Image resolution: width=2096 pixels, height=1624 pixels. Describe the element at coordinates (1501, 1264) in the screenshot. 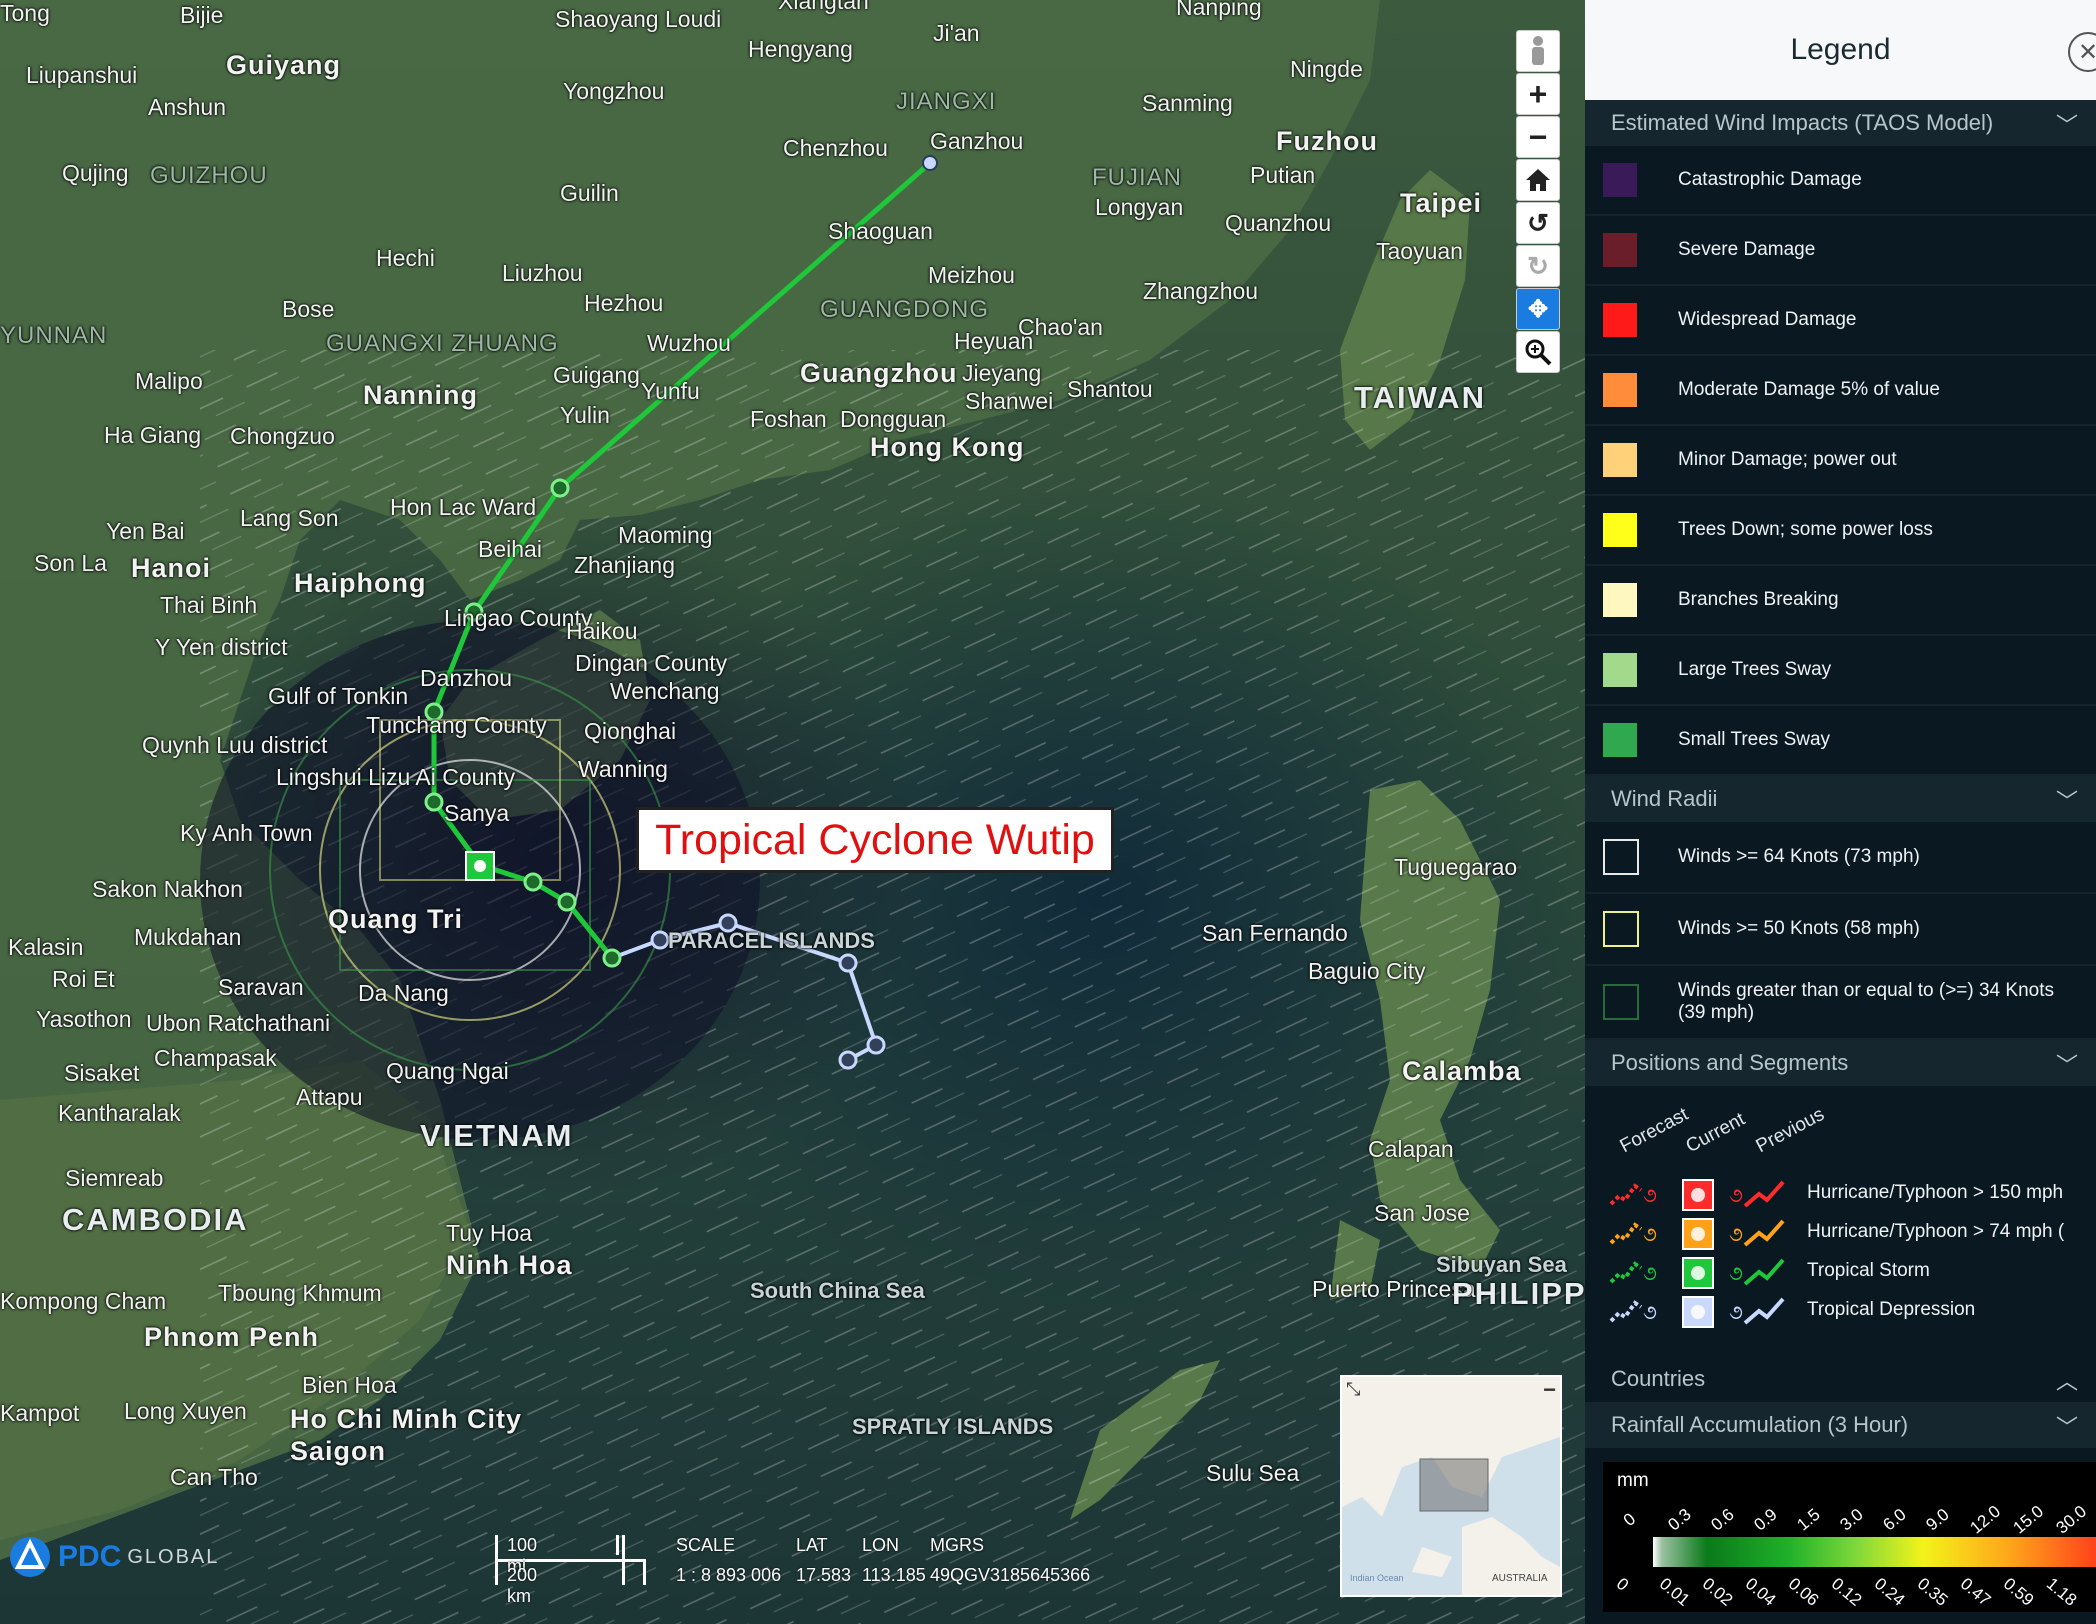

I see `sea-label: Sibuyan Sea` at that location.